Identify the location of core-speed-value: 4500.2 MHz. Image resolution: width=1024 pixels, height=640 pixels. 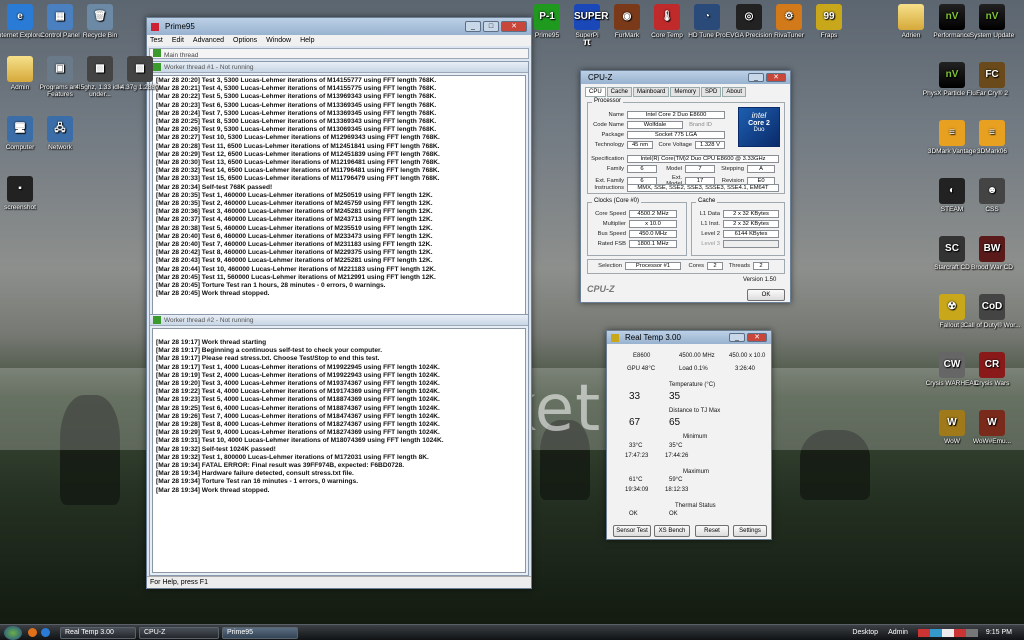
(653, 214).